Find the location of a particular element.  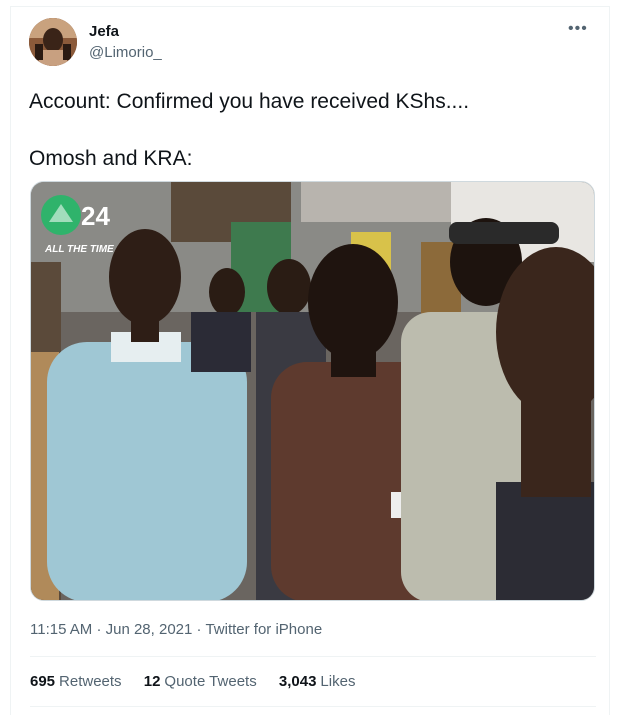

user-handle: @Limorio_ is located at coordinates (125, 52).